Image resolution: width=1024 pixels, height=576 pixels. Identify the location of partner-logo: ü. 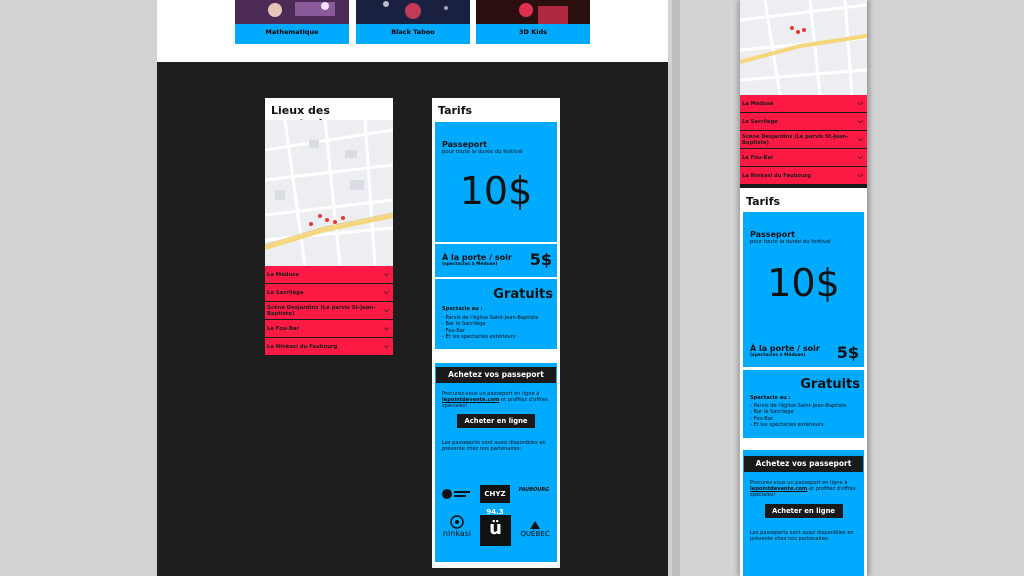
(495, 530).